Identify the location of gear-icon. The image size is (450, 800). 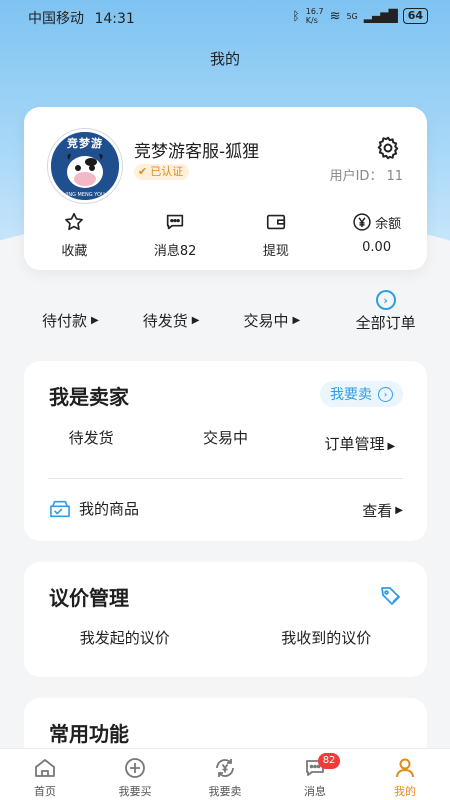
(388, 148).